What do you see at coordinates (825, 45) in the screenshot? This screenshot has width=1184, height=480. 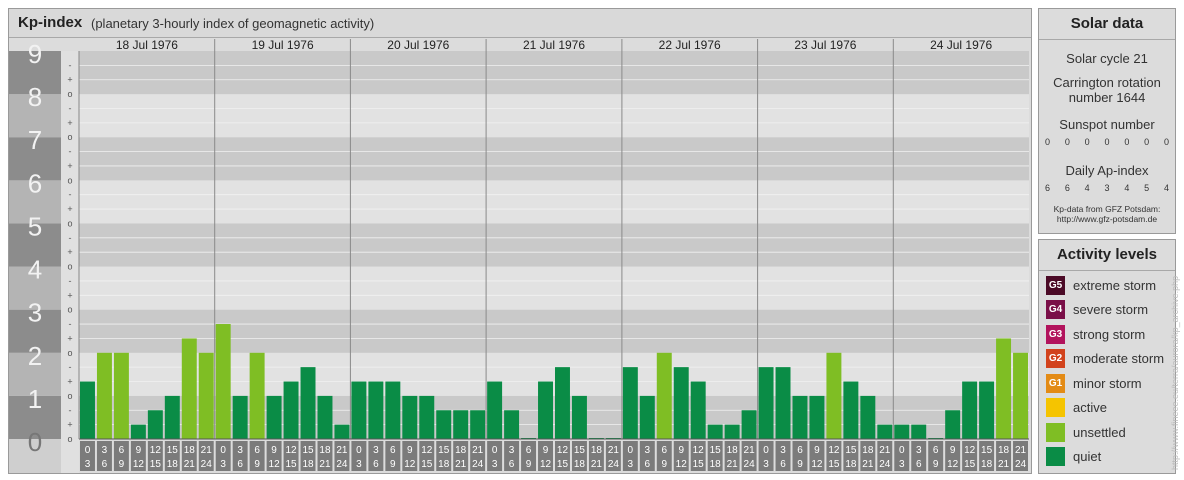 I see `day-label: 23 Jul 1976` at bounding box center [825, 45].